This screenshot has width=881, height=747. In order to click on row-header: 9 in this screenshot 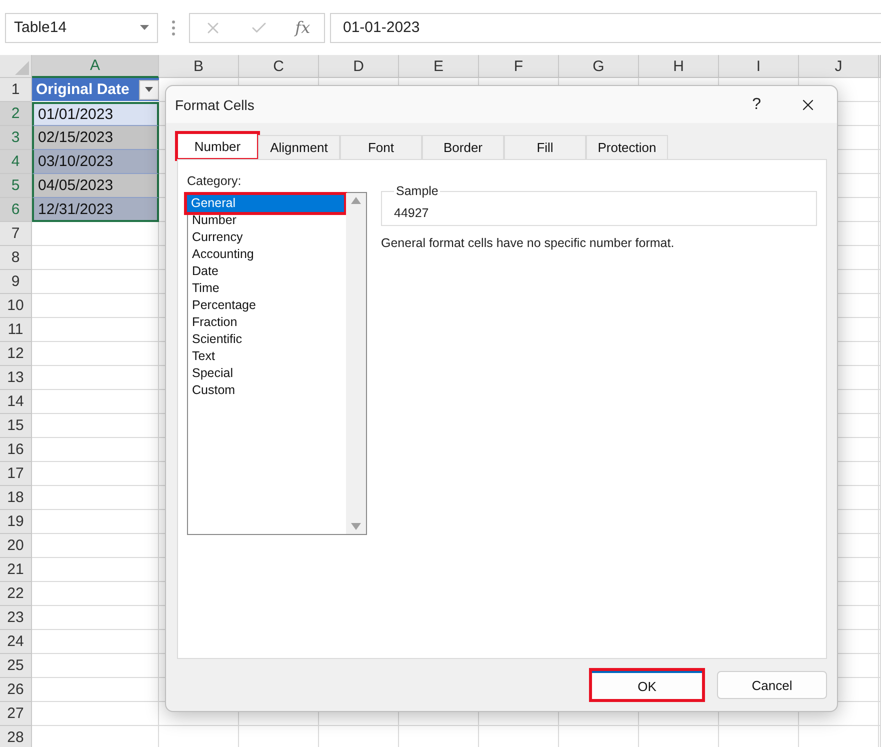, I will do `click(16, 282)`.